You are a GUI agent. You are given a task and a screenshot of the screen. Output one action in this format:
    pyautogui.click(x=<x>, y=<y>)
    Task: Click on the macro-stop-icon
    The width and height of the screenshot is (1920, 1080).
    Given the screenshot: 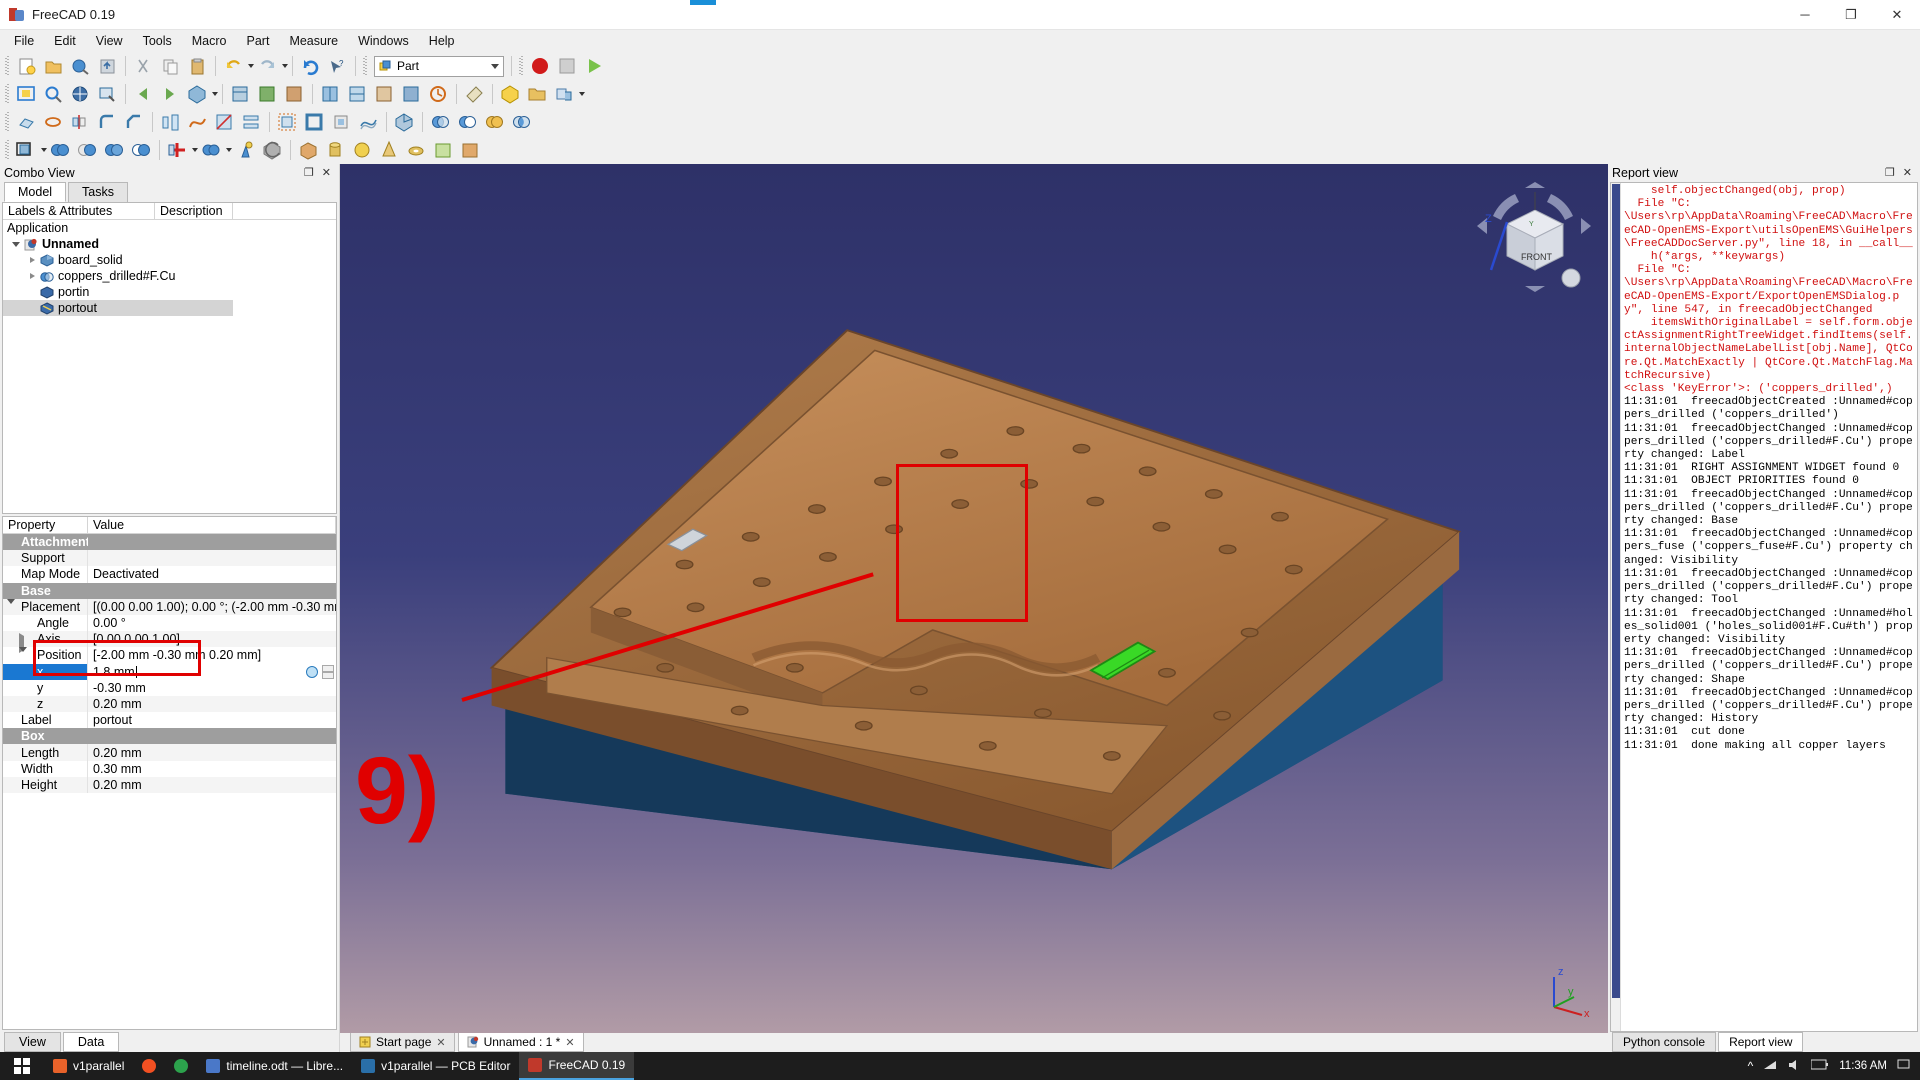 What is the action you would take?
    pyautogui.click(x=567, y=66)
    